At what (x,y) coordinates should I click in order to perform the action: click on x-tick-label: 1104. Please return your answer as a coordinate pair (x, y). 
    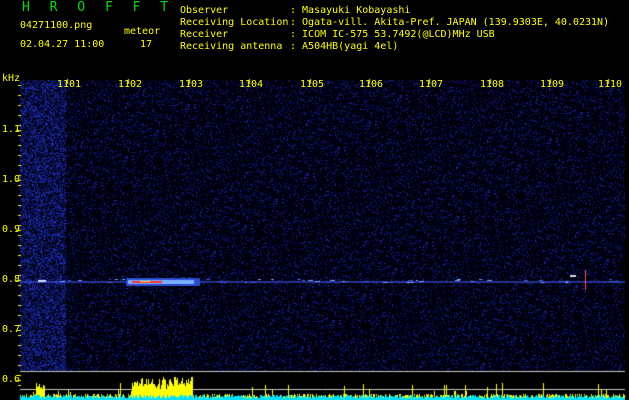
    Looking at the image, I should click on (251, 84).